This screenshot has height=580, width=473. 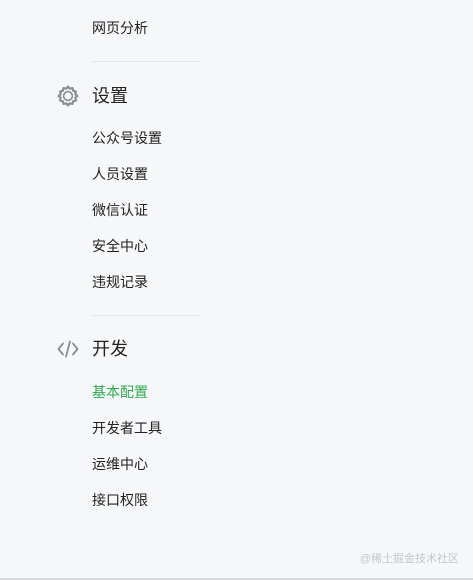 What do you see at coordinates (120, 282) in the screenshot?
I see `menu-item-violation-records: 违规记录` at bounding box center [120, 282].